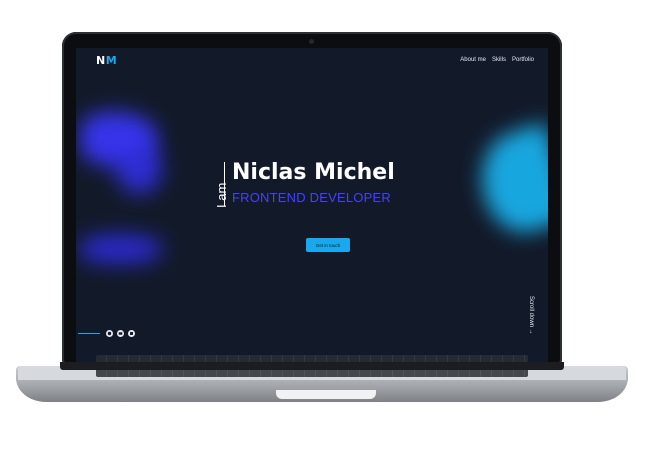 The width and height of the screenshot is (654, 466). I want to click on social-links, so click(106, 333).